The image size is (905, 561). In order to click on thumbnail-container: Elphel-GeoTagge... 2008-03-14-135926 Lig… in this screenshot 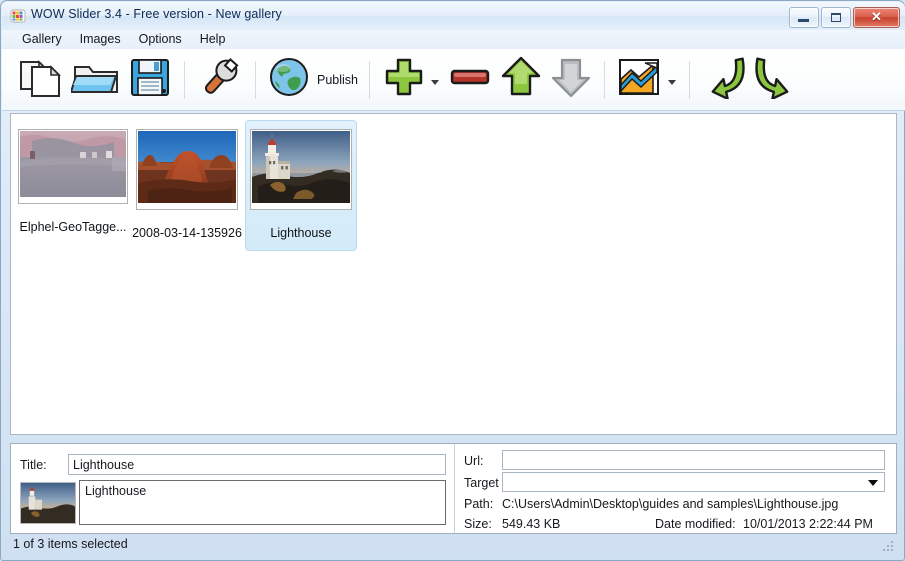, I will do `click(185, 182)`.